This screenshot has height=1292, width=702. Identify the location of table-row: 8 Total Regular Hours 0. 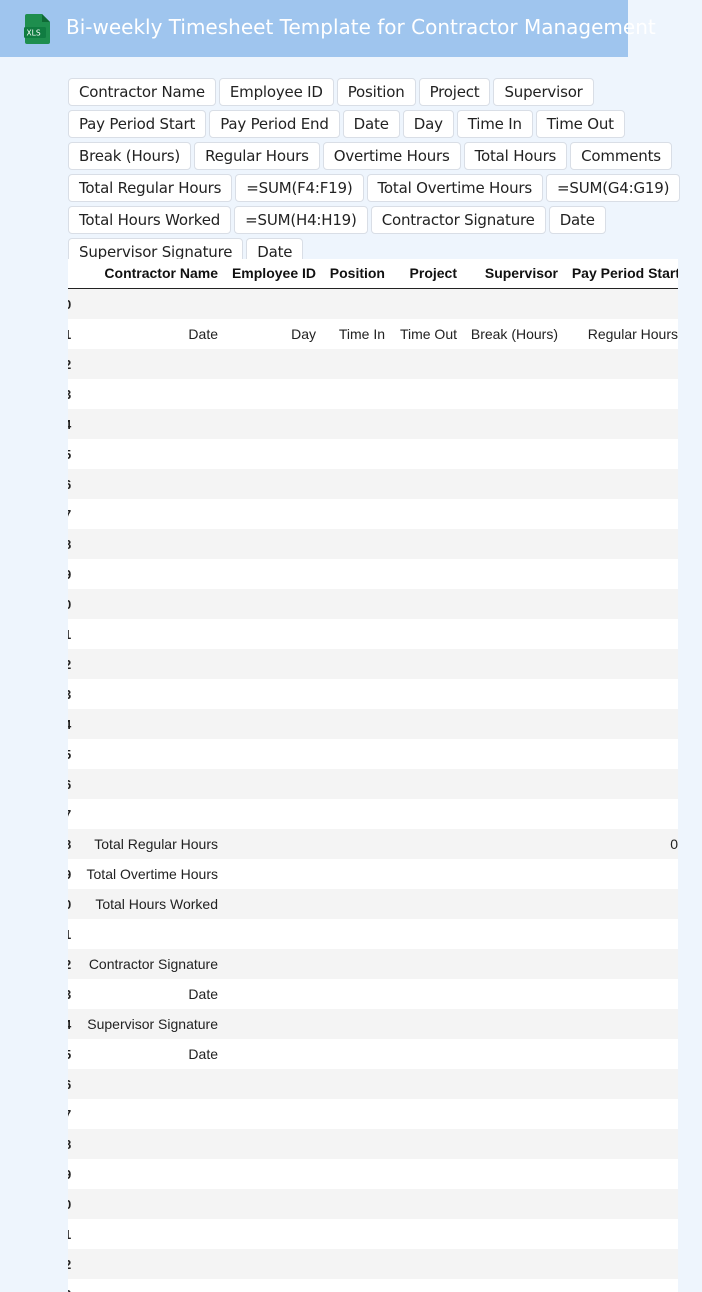
(373, 844).